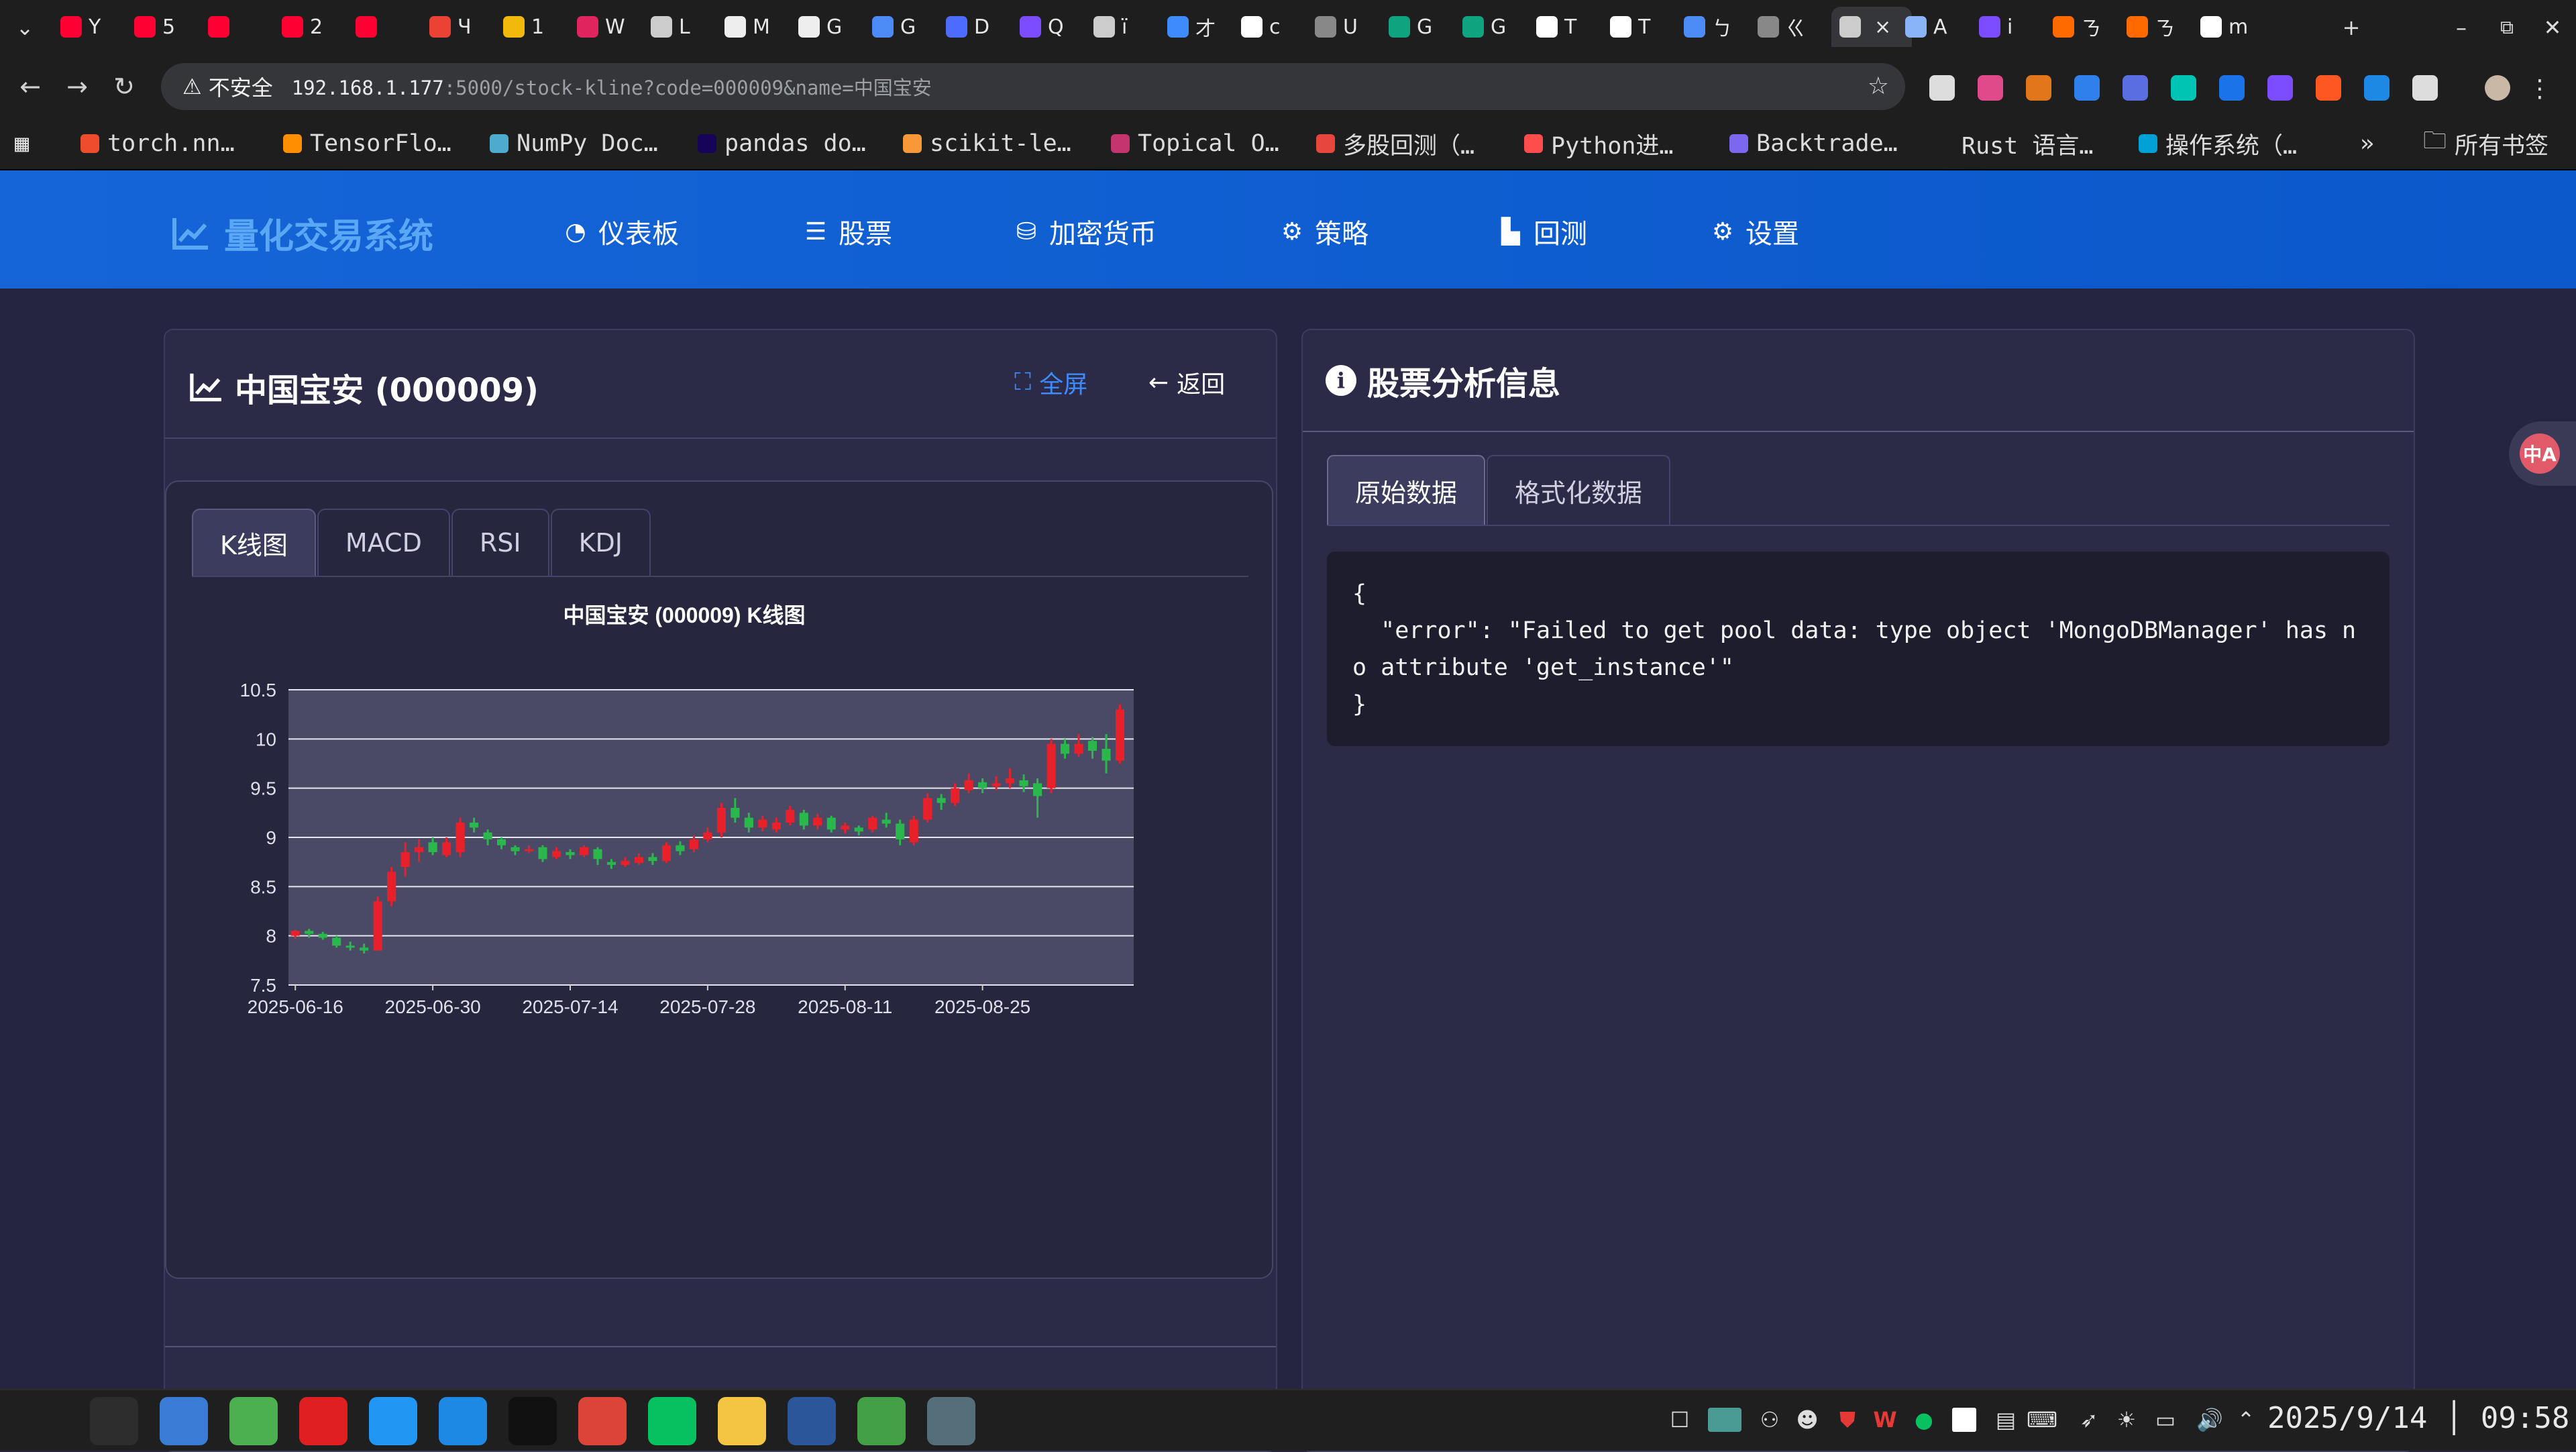 The width and height of the screenshot is (2576, 1452). I want to click on forward-arrow-icon: →, so click(77, 86).